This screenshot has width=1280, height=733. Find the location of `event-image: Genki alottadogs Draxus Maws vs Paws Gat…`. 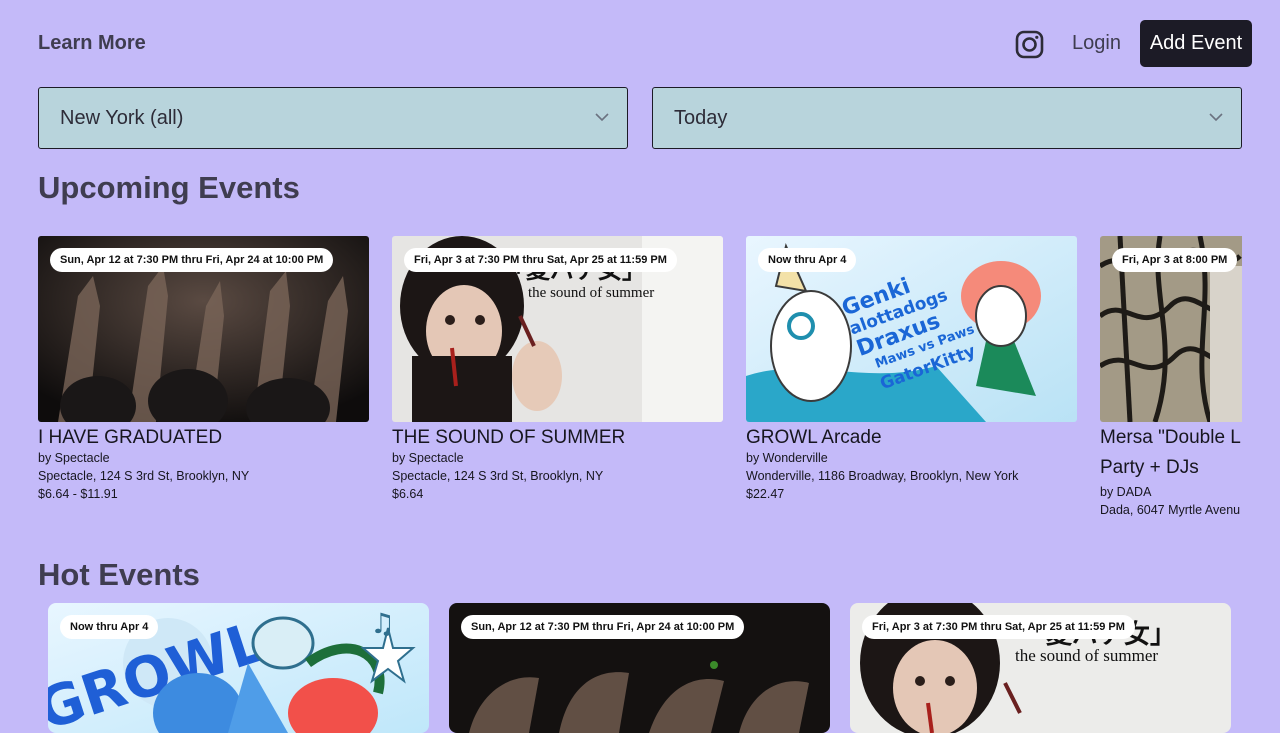

event-image: Genki alottadogs Draxus Maws vs Paws Gat… is located at coordinates (911, 329).